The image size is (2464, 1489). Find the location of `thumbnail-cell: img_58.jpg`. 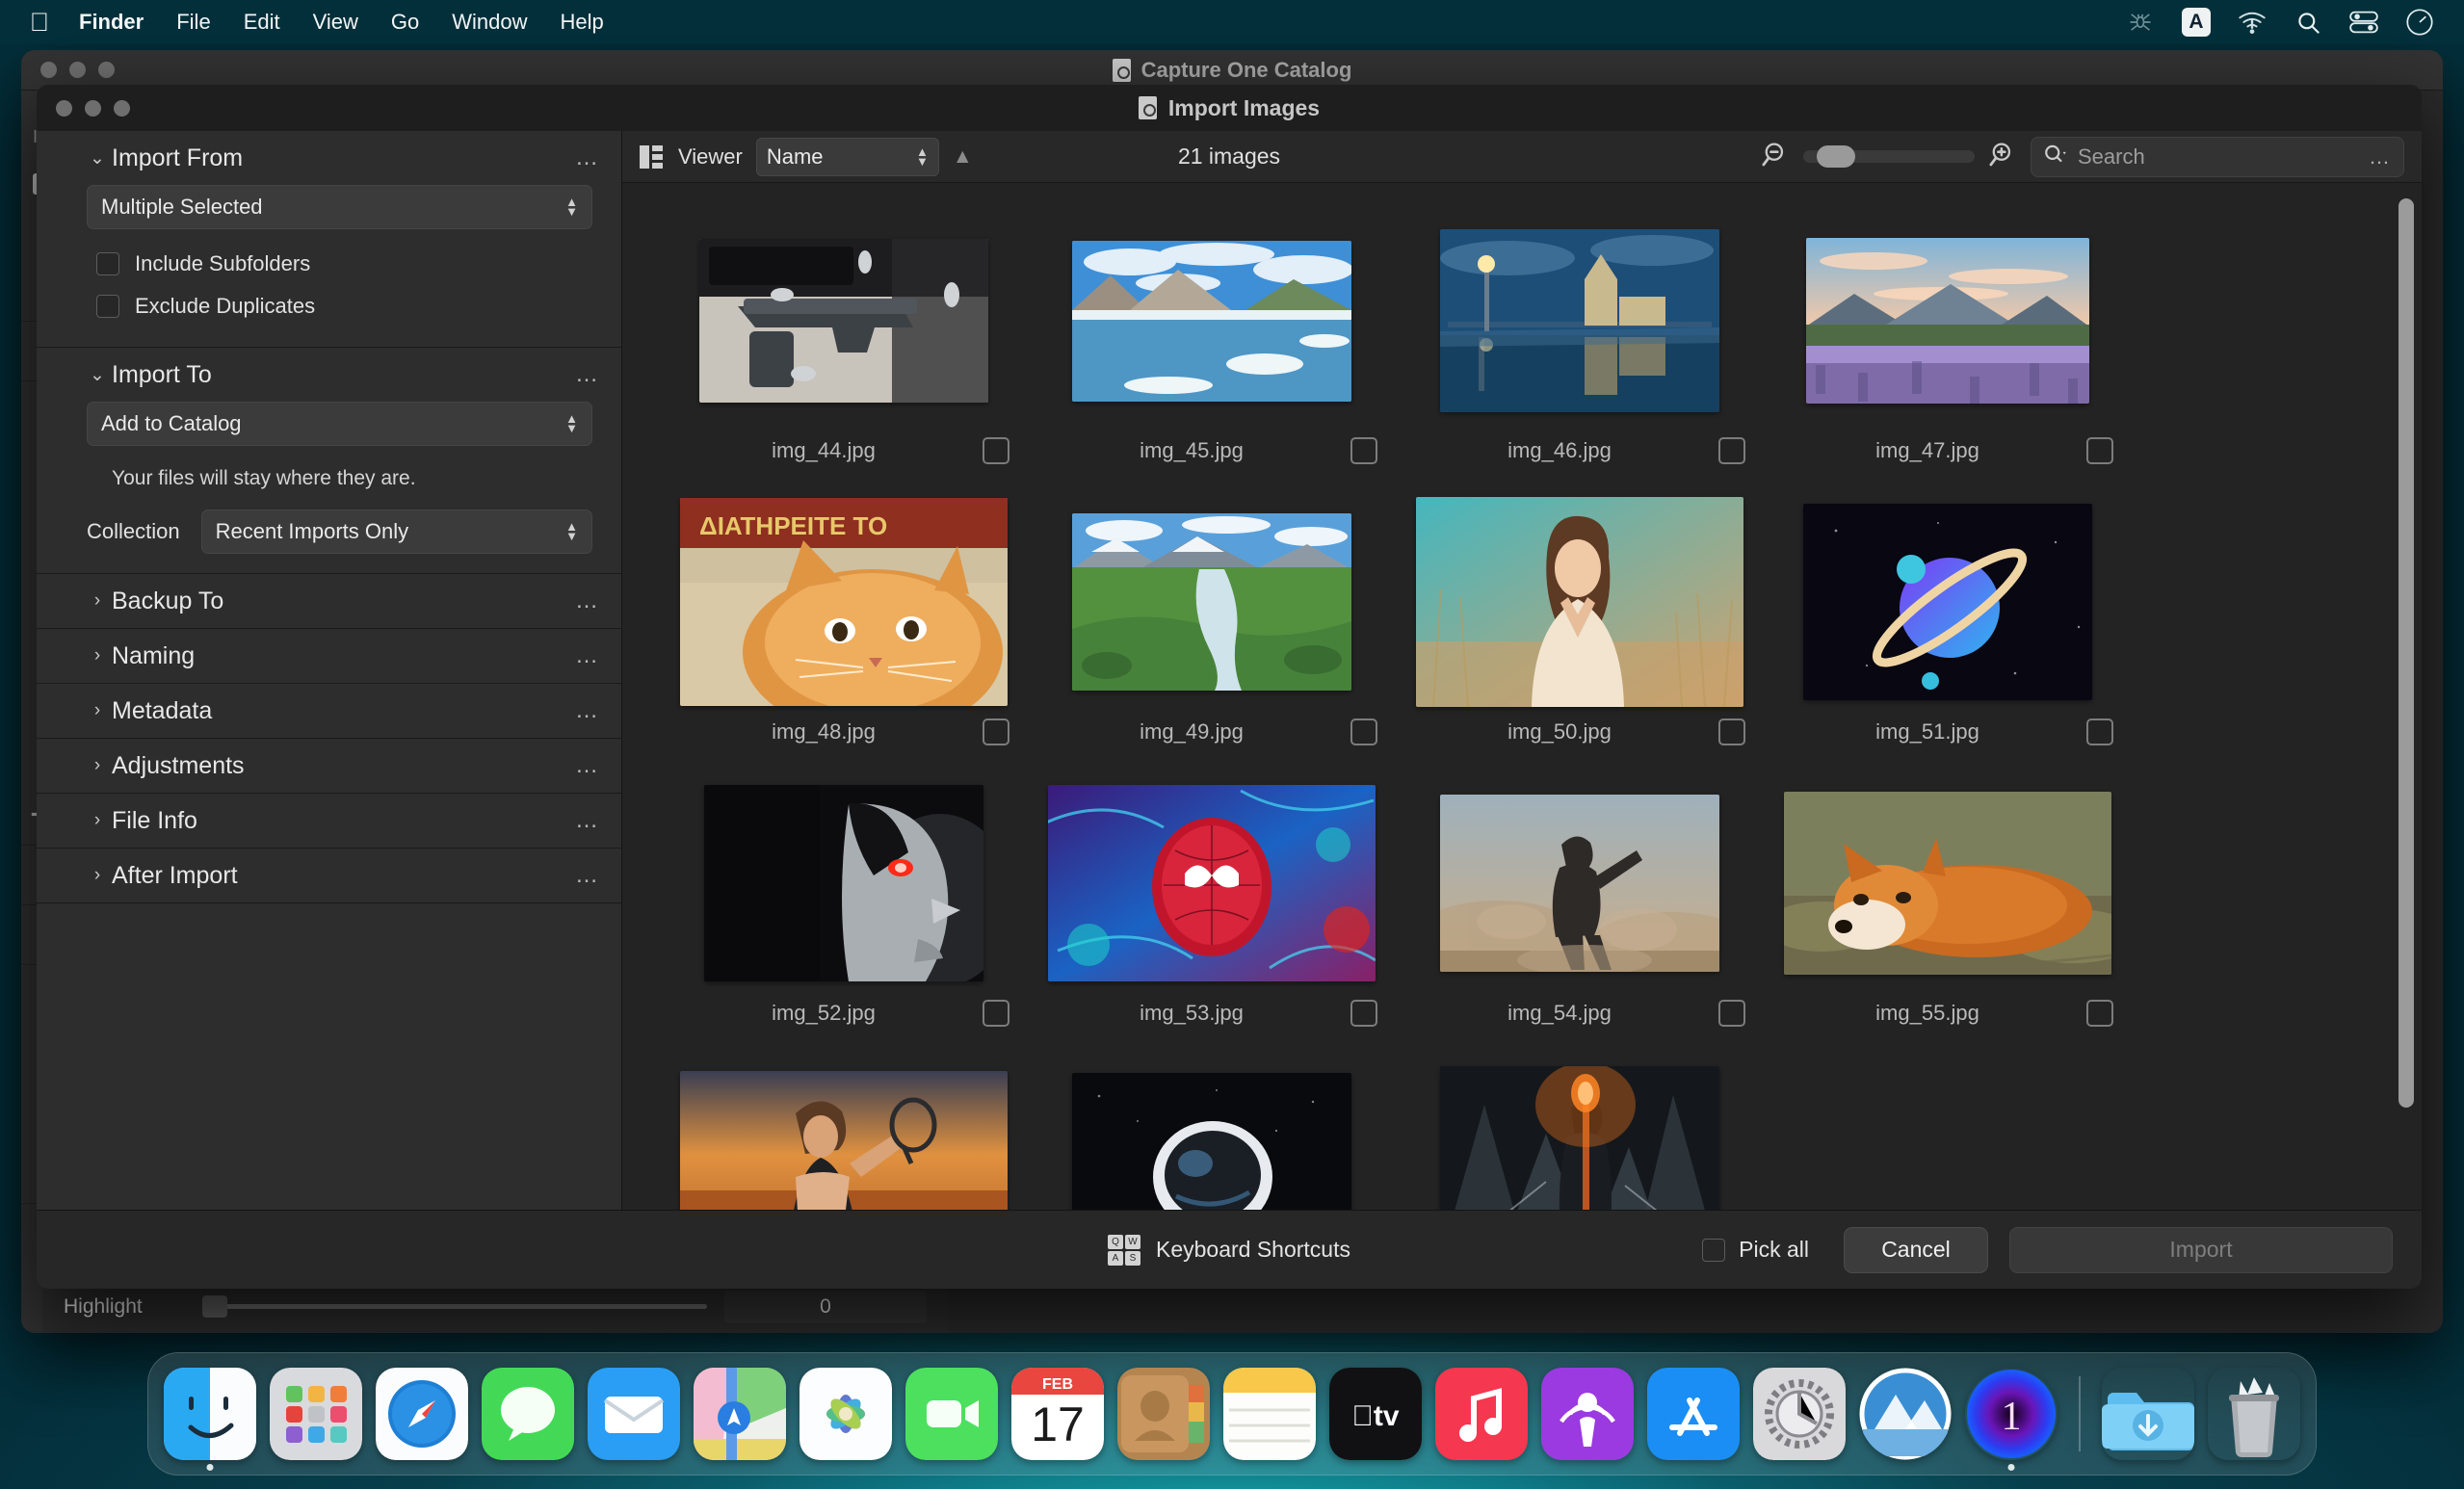

thumbnail-cell: img_58.jpg is located at coordinates (1580, 1134).